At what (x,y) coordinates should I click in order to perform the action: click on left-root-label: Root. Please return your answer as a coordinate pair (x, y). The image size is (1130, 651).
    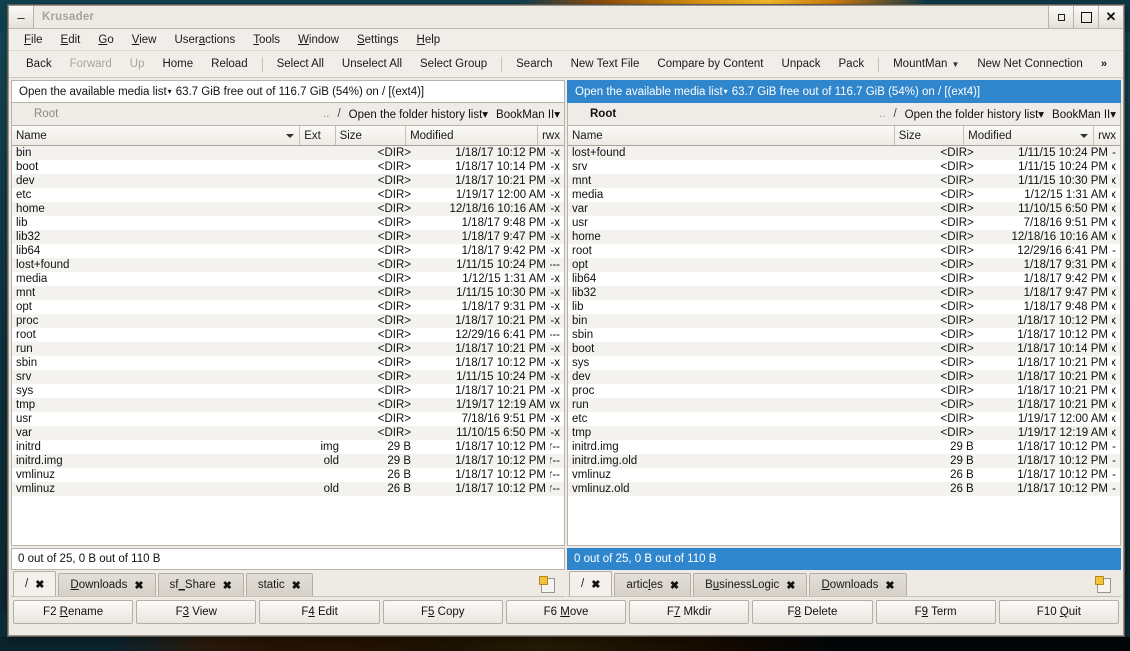
    Looking at the image, I should click on (37, 114).